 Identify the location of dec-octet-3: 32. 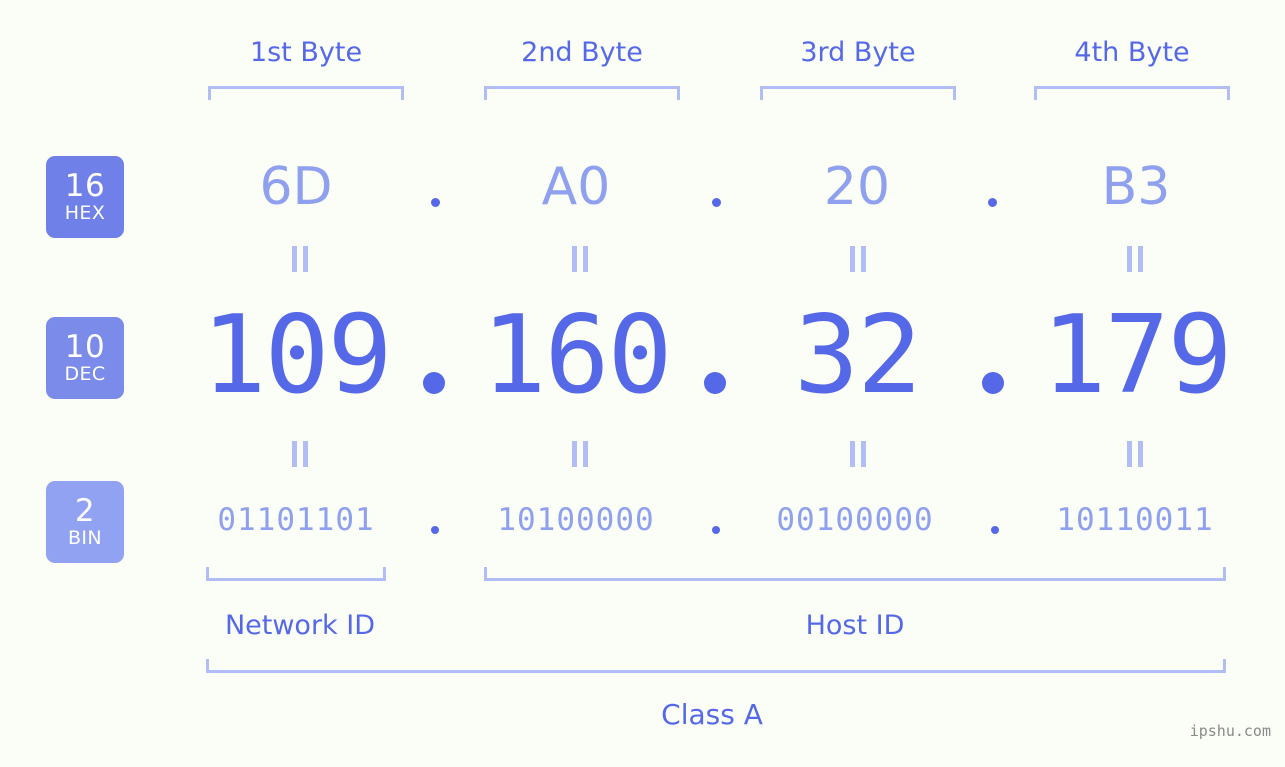
(857, 355).